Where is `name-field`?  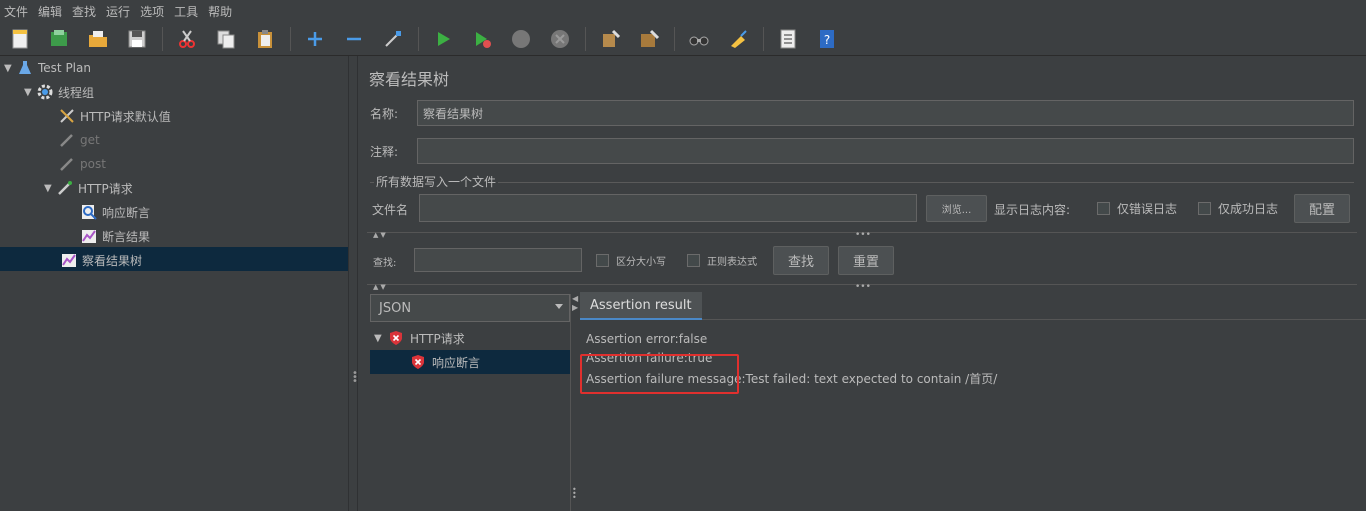
name-field is located at coordinates (885, 113).